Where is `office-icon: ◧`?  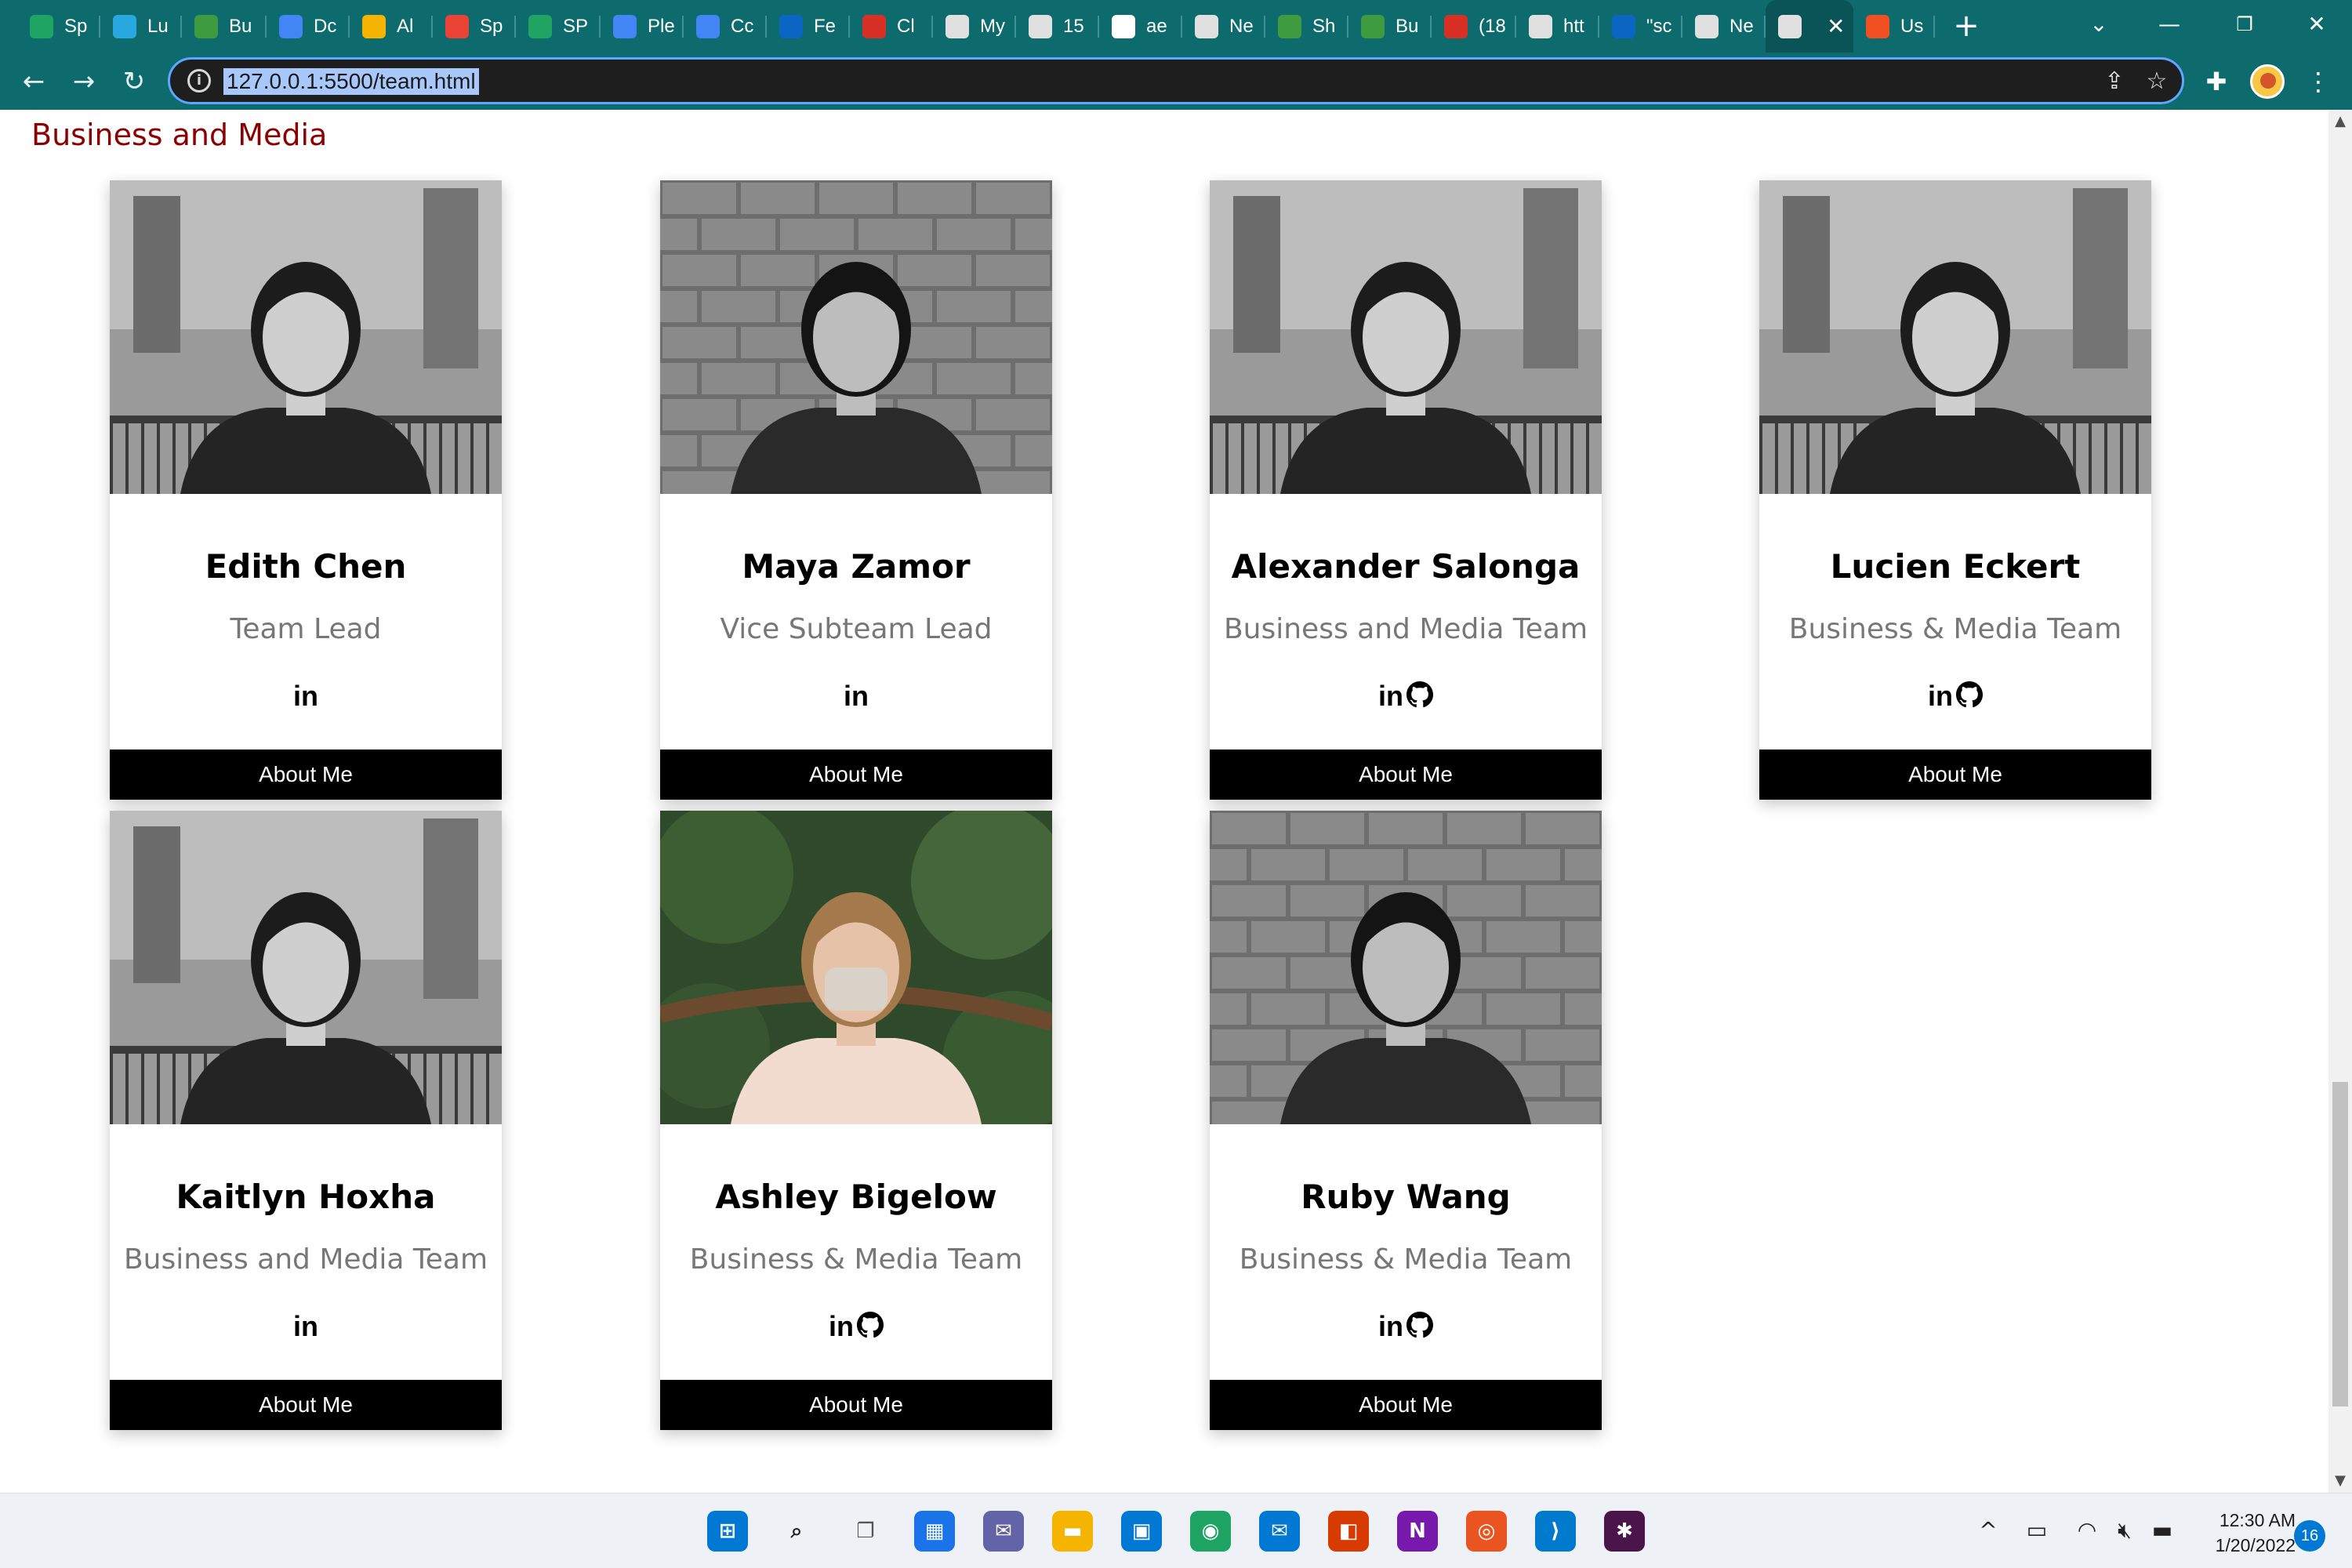 office-icon: ◧ is located at coordinates (1348, 1531).